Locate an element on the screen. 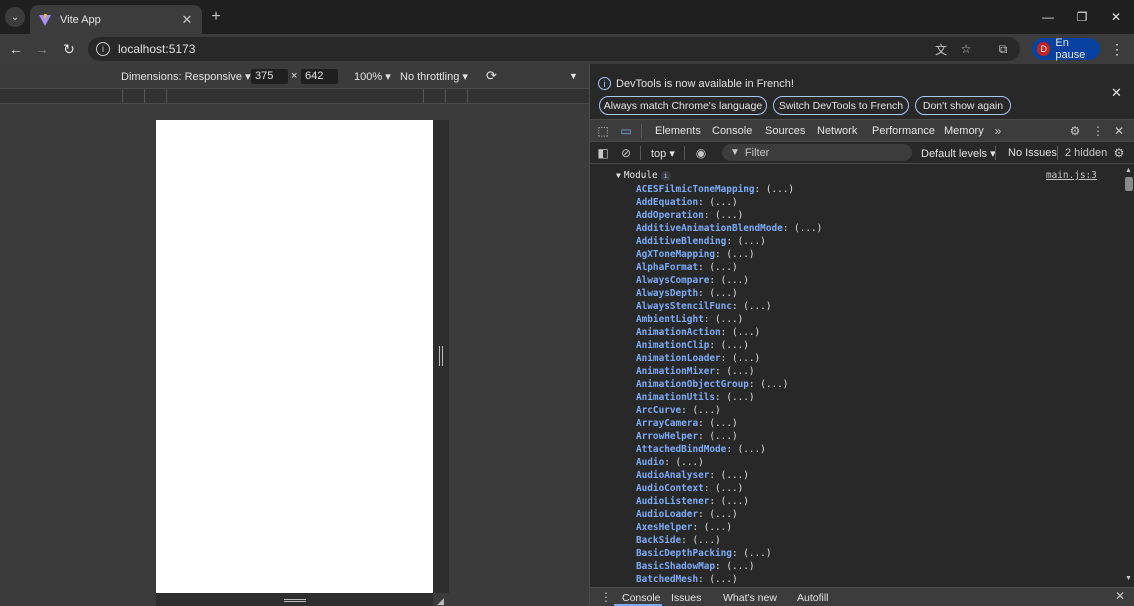 The image size is (1134, 606). tab-performance: Performance is located at coordinates (903, 131).